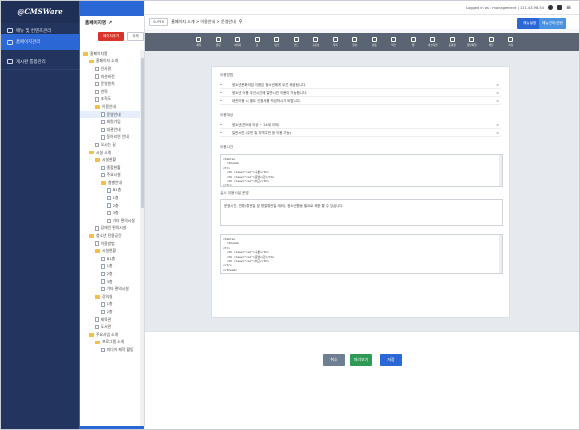  What do you see at coordinates (112, 69) in the screenshot?
I see `tree-node: 인사말` at bounding box center [112, 69].